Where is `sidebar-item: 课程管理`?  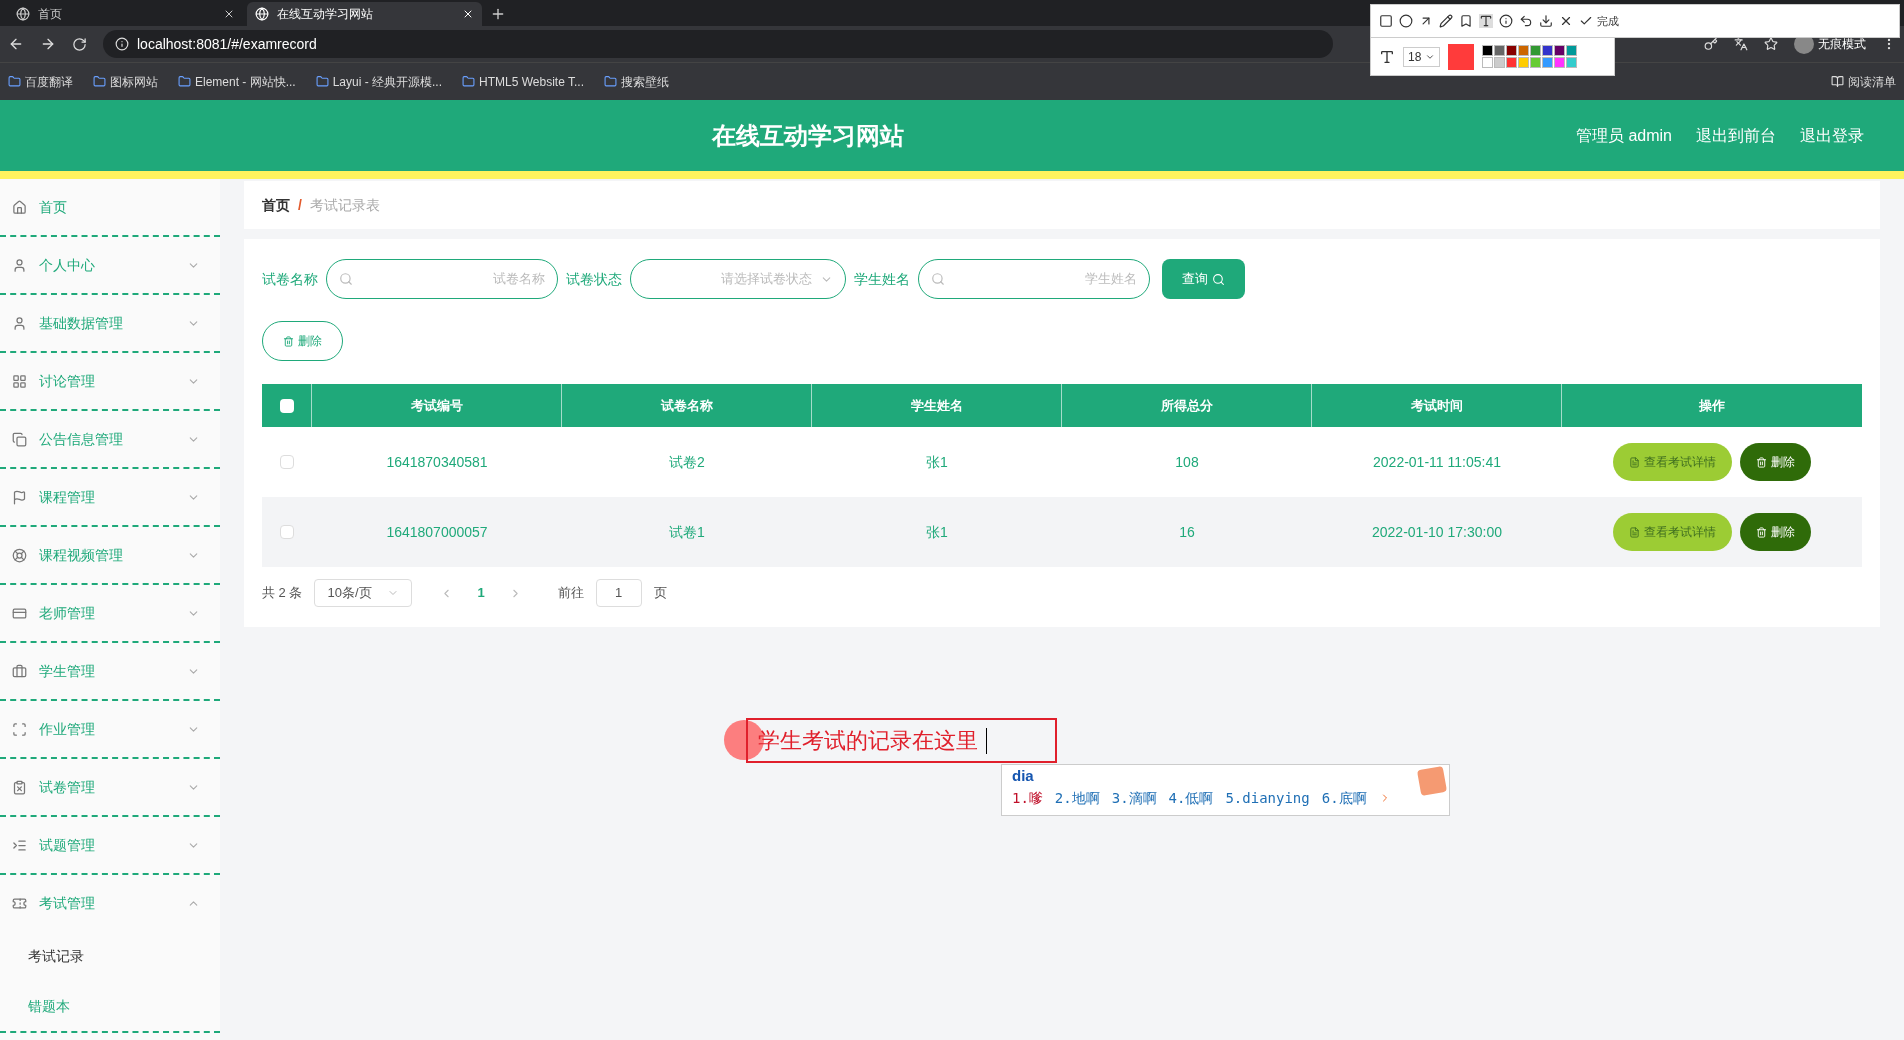 sidebar-item: 课程管理 is located at coordinates (110, 497).